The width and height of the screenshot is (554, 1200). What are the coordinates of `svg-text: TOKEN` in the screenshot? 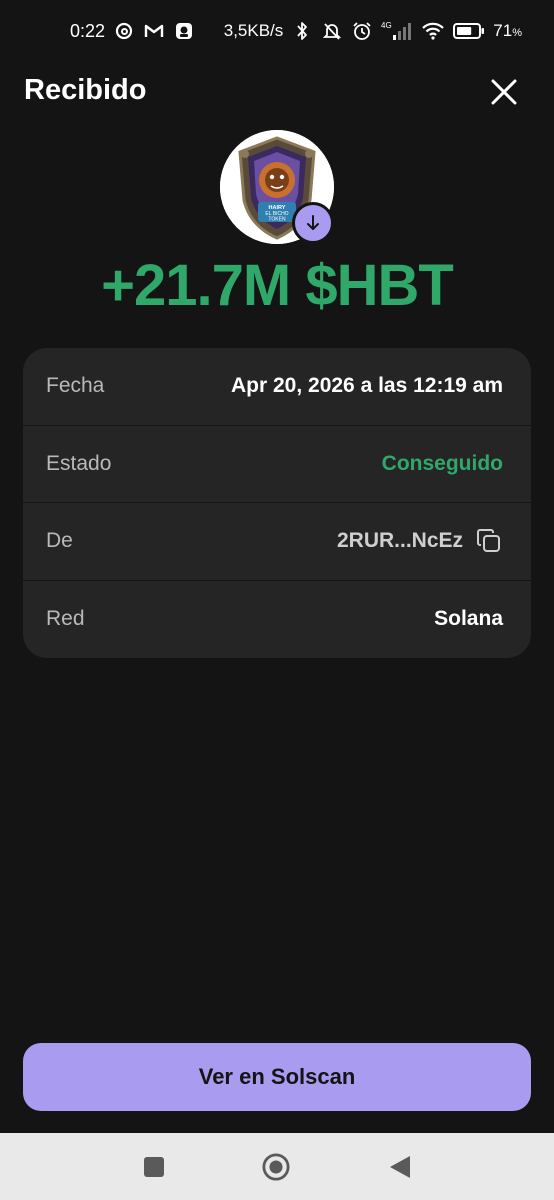 It's located at (277, 220).